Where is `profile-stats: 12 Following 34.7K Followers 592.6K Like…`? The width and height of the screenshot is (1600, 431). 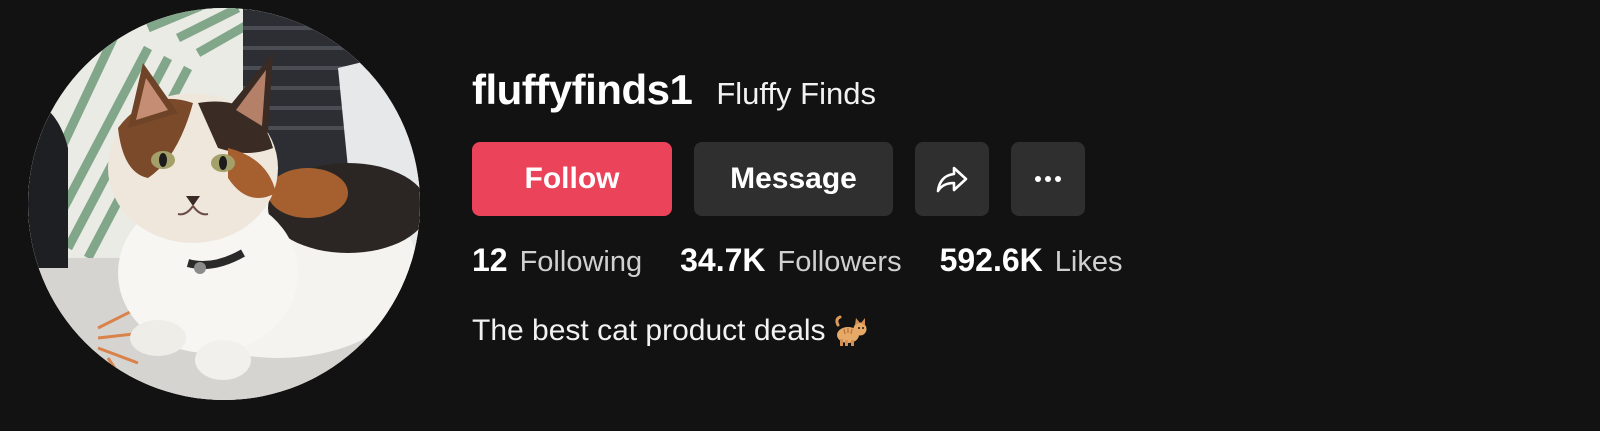 profile-stats: 12 Following 34.7K Followers 592.6K Like… is located at coordinates (816, 262).